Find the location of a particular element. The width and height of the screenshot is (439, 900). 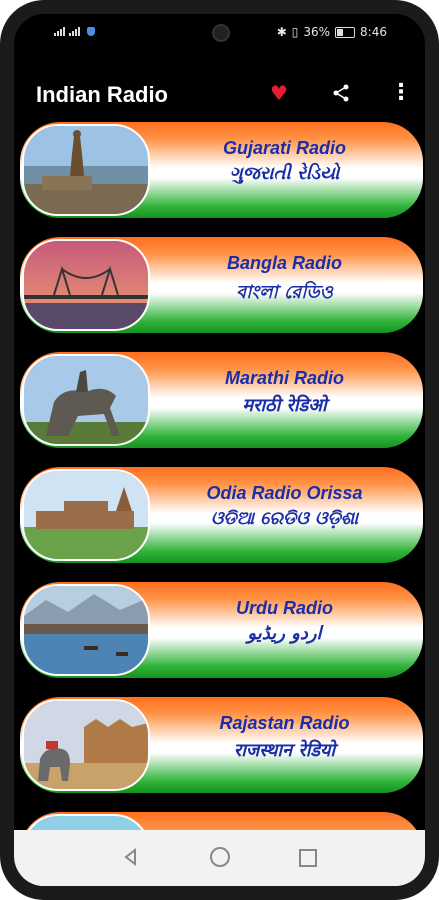

station-card-gujarati: Gujarati Radio ગુજરાતી રેડિયો is located at coordinates (221, 170).